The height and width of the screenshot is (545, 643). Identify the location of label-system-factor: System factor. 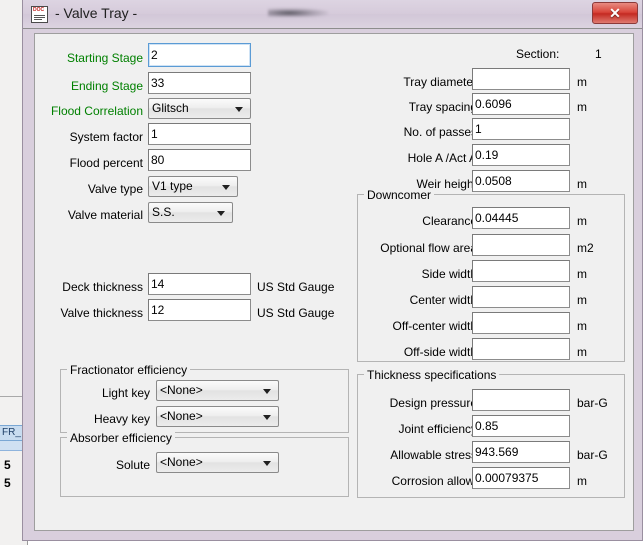
(106, 137).